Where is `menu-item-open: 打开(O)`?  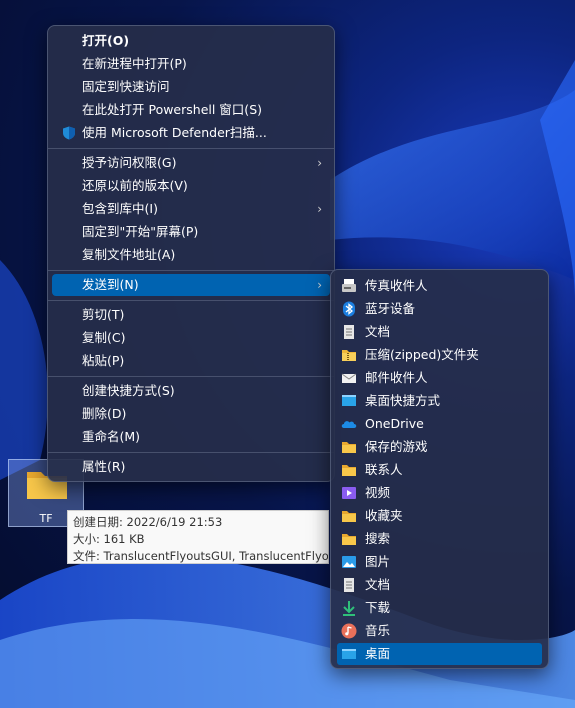
menu-item-open: 打开(O) is located at coordinates (191, 41).